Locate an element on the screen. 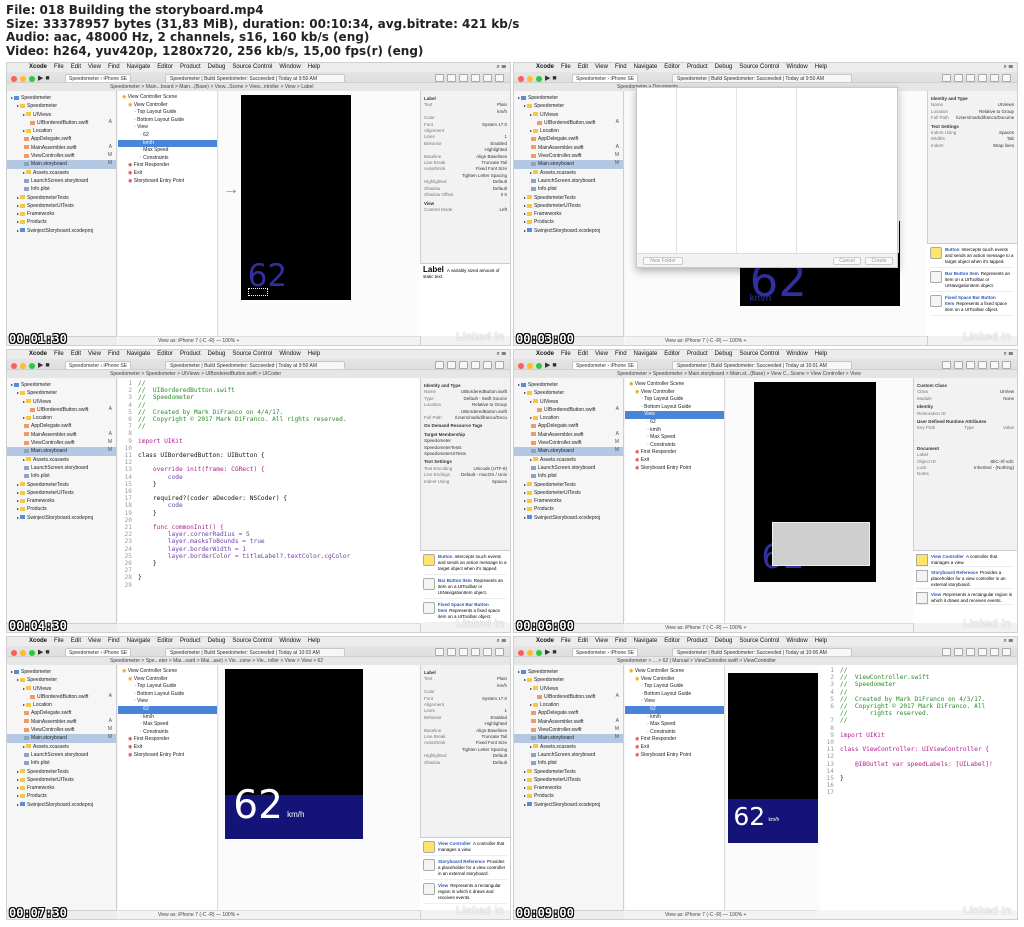  inspector-field-value: Inherited - (Nothing) is located at coordinates (994, 468).